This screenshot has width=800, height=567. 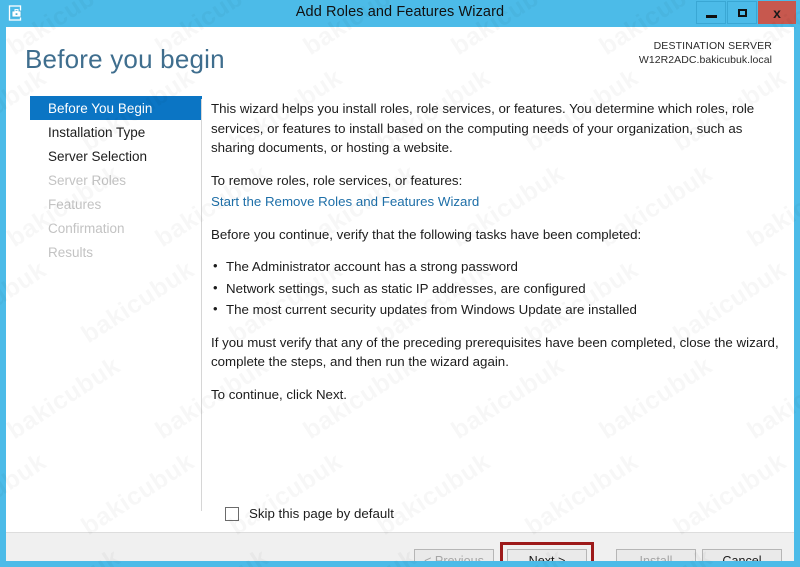 I want to click on next-button-highlight: Next >, so click(x=547, y=551).